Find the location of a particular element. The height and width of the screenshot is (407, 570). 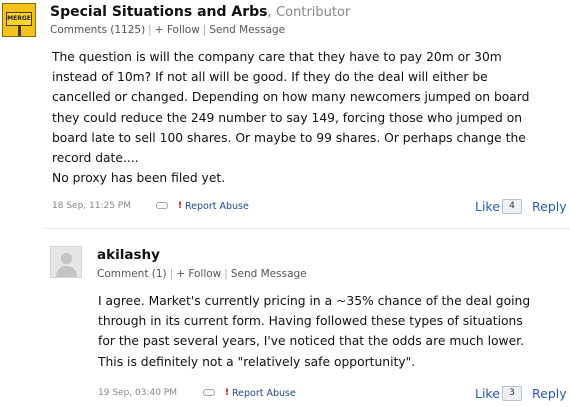

author-avatar: MERGE is located at coordinates (19, 20).